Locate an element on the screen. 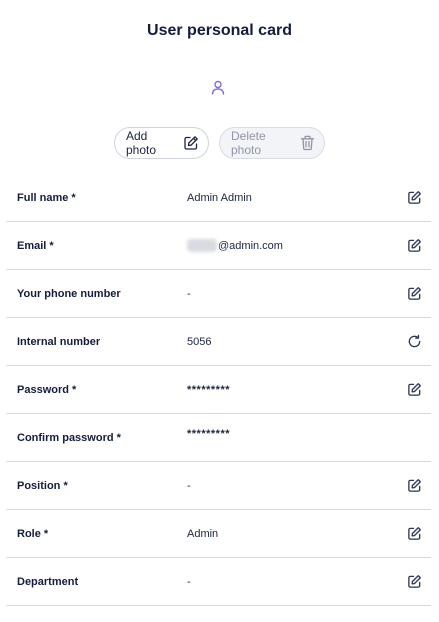  refresh-icon is located at coordinates (414, 341).